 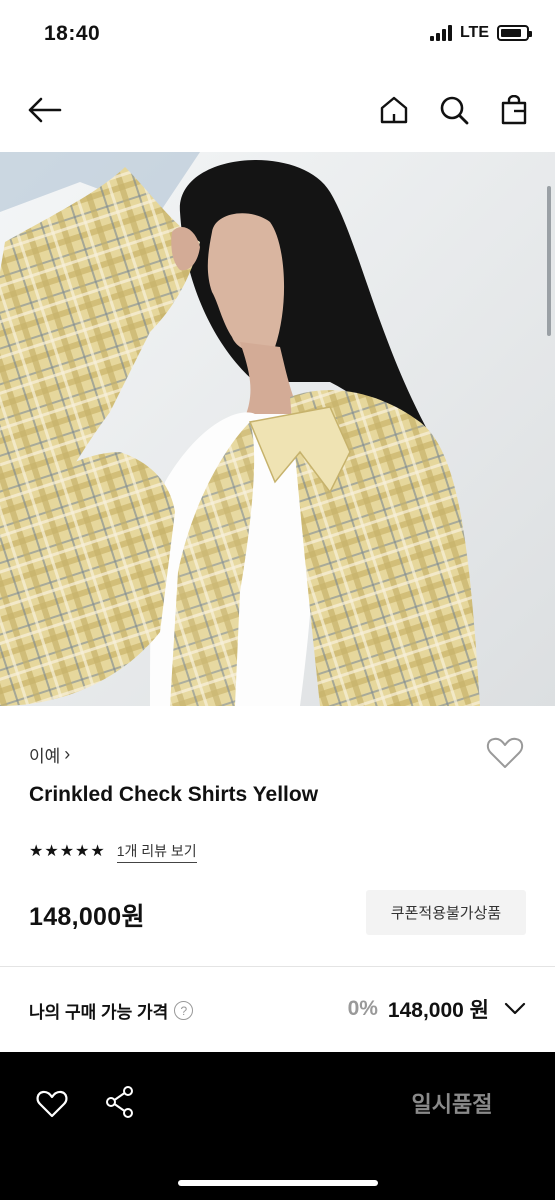 I want to click on search-icon, so click(x=454, y=110).